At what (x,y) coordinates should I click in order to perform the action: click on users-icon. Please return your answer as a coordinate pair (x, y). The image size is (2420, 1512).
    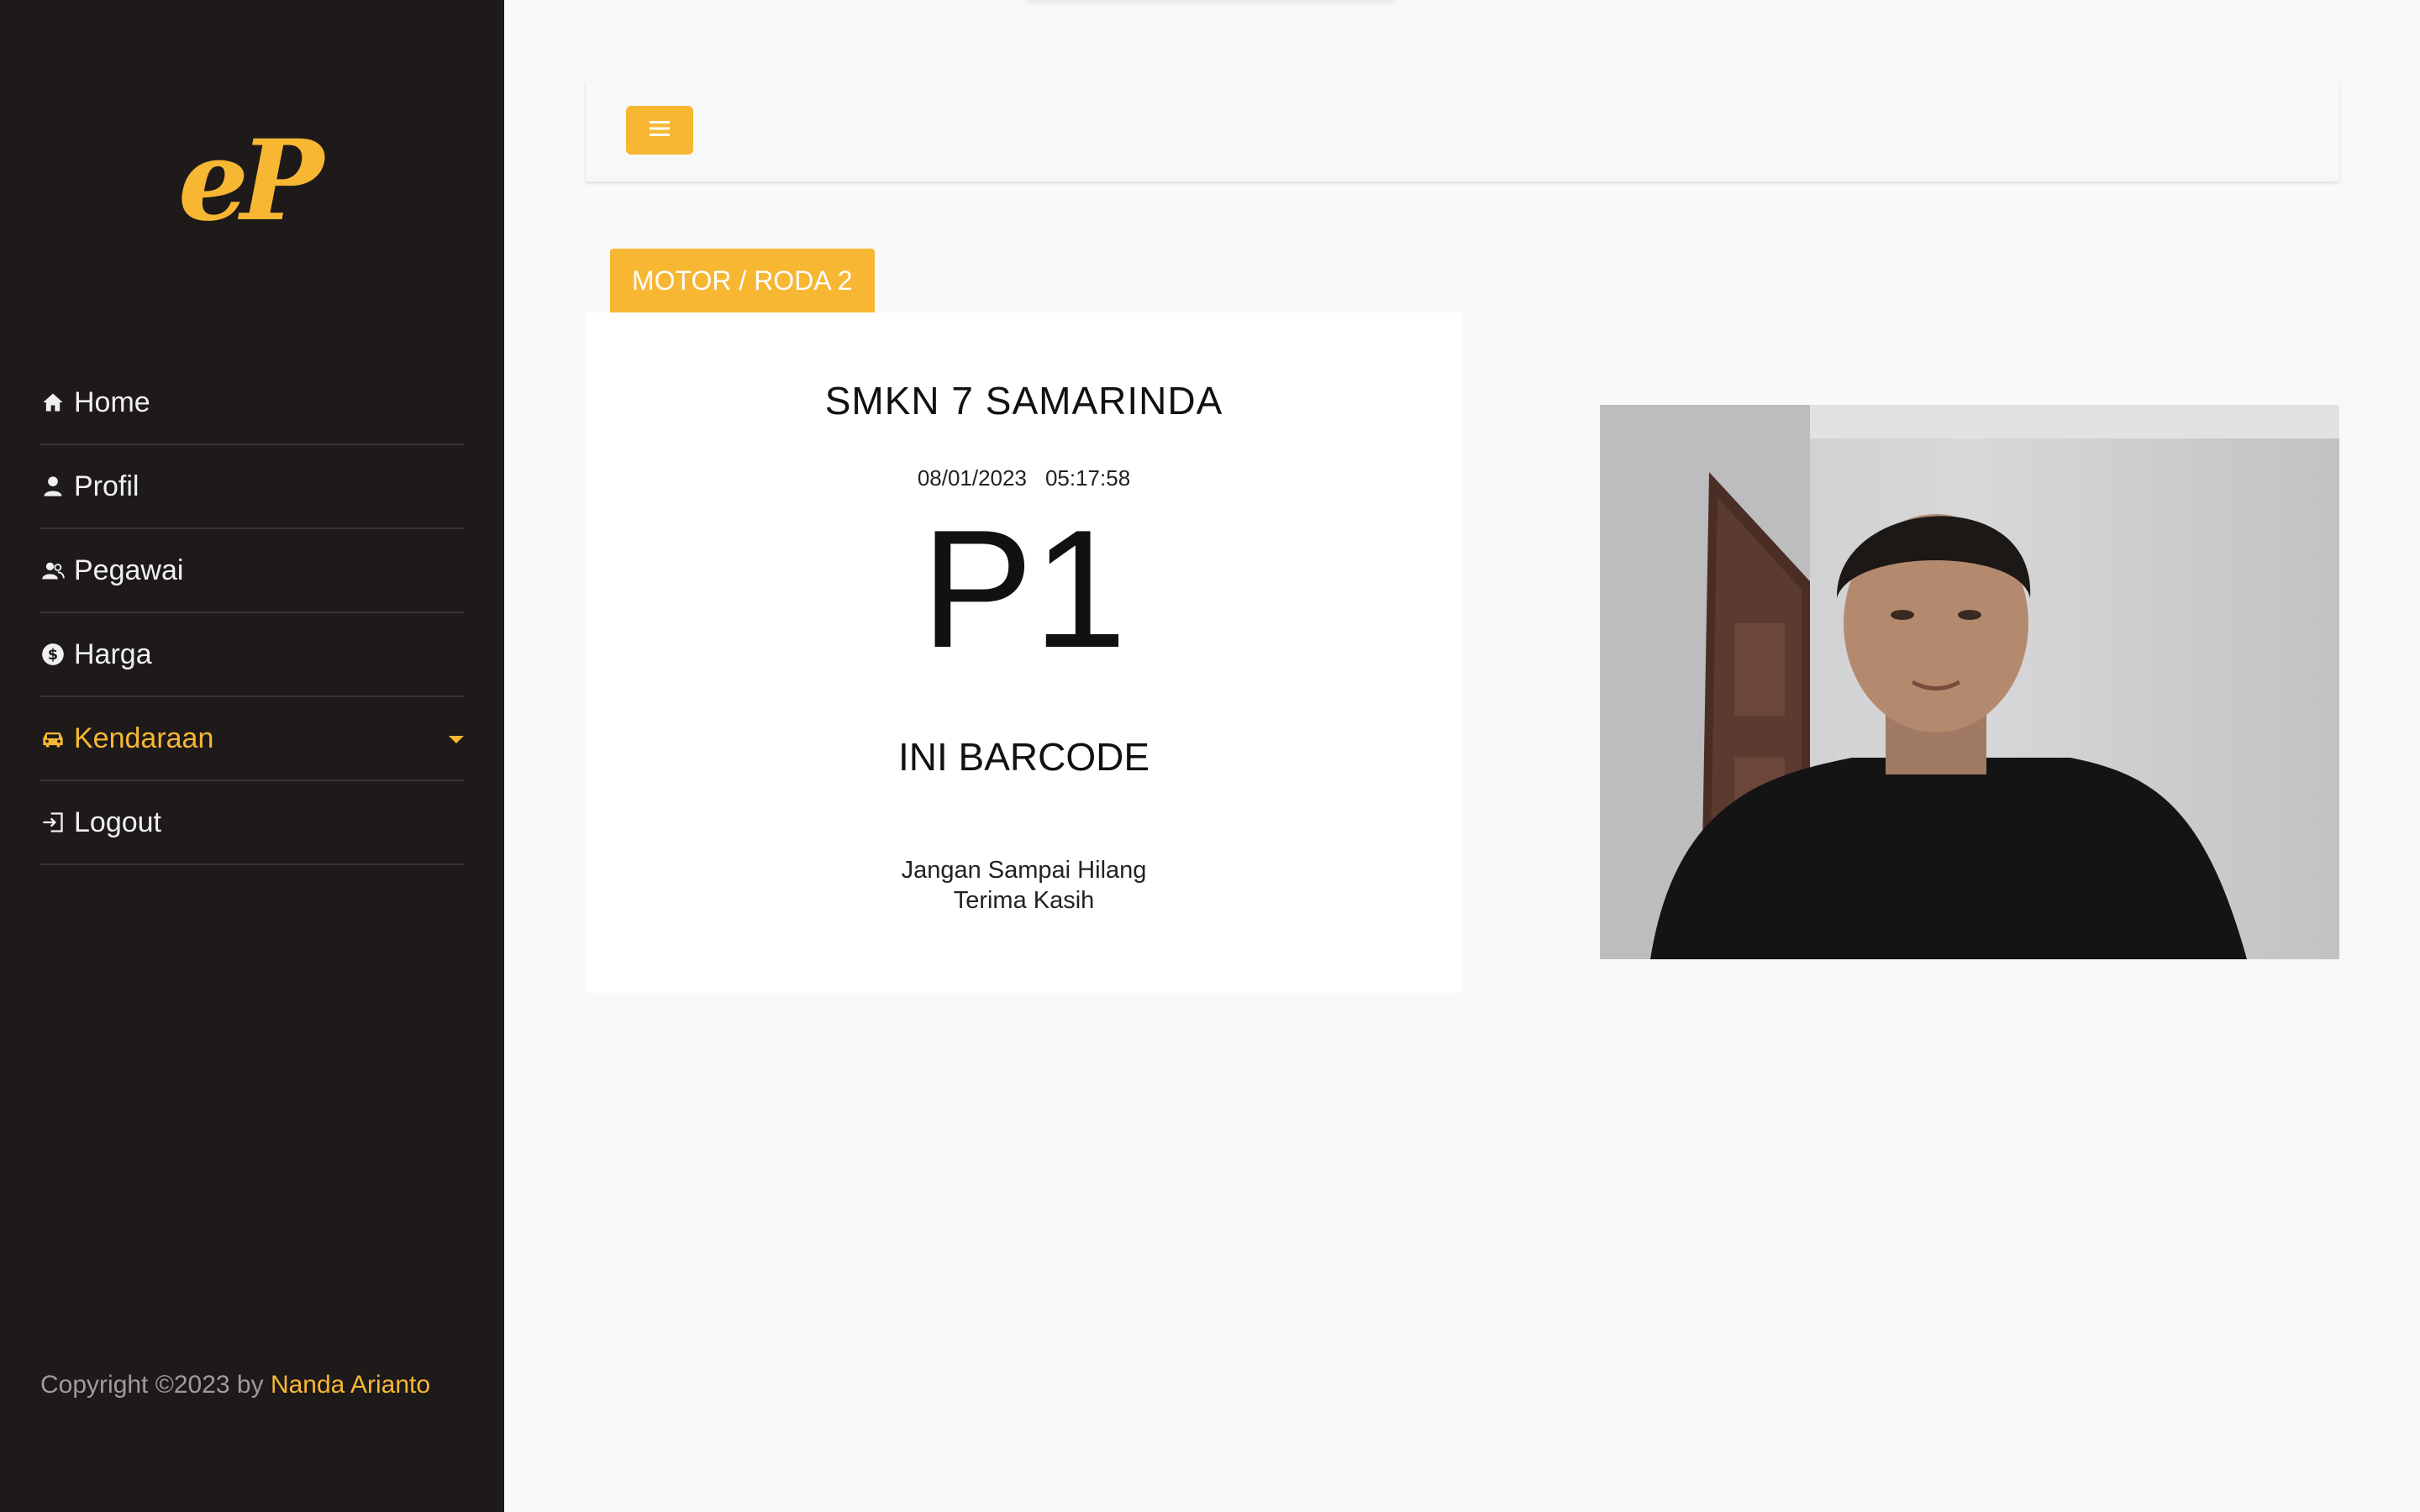
    Looking at the image, I should click on (53, 570).